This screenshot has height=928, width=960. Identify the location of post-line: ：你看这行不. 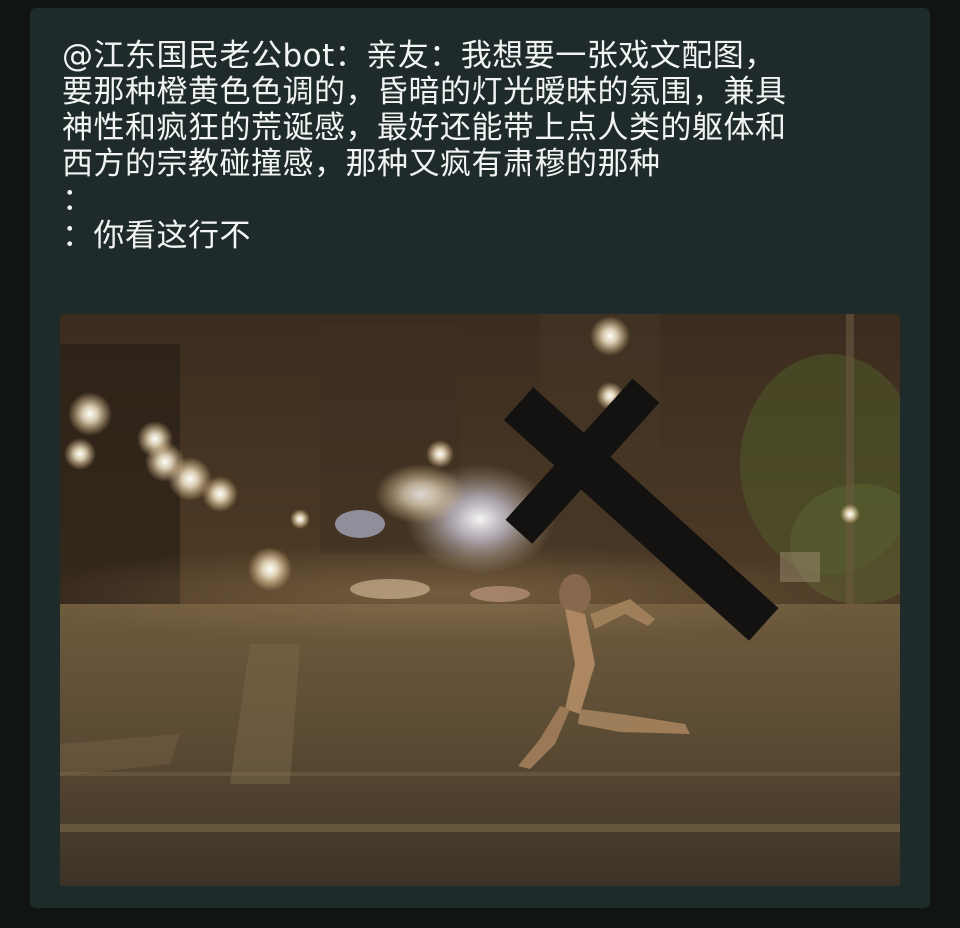
(156, 236).